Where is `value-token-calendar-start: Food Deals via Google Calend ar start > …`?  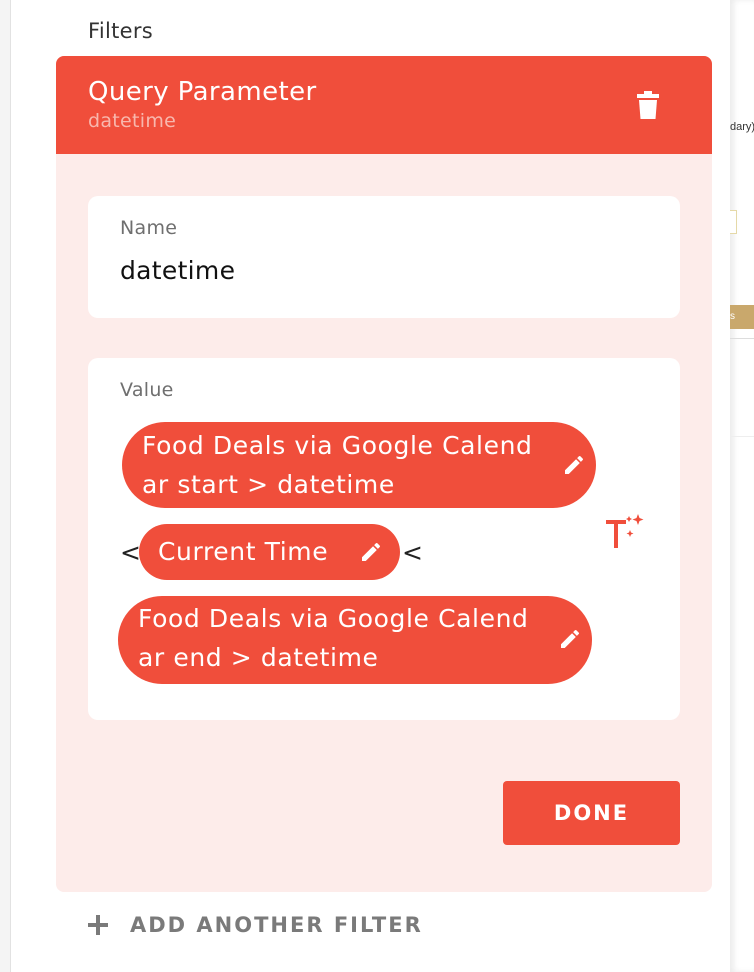 value-token-calendar-start: Food Deals via Google Calend ar start > … is located at coordinates (359, 465).